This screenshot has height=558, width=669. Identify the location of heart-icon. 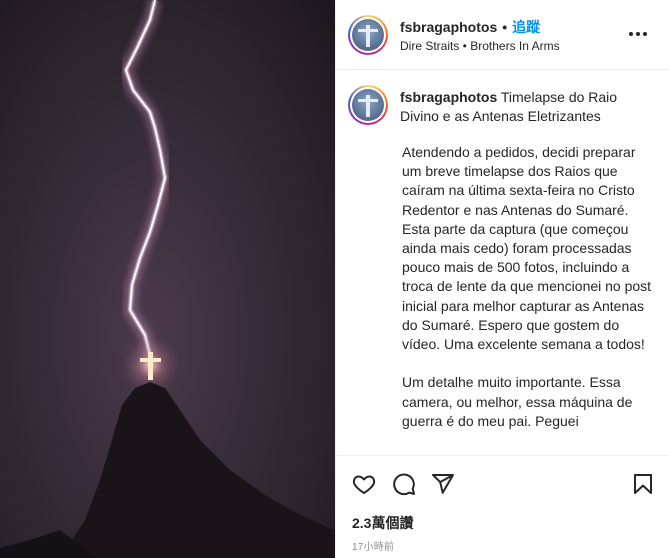
(364, 484).